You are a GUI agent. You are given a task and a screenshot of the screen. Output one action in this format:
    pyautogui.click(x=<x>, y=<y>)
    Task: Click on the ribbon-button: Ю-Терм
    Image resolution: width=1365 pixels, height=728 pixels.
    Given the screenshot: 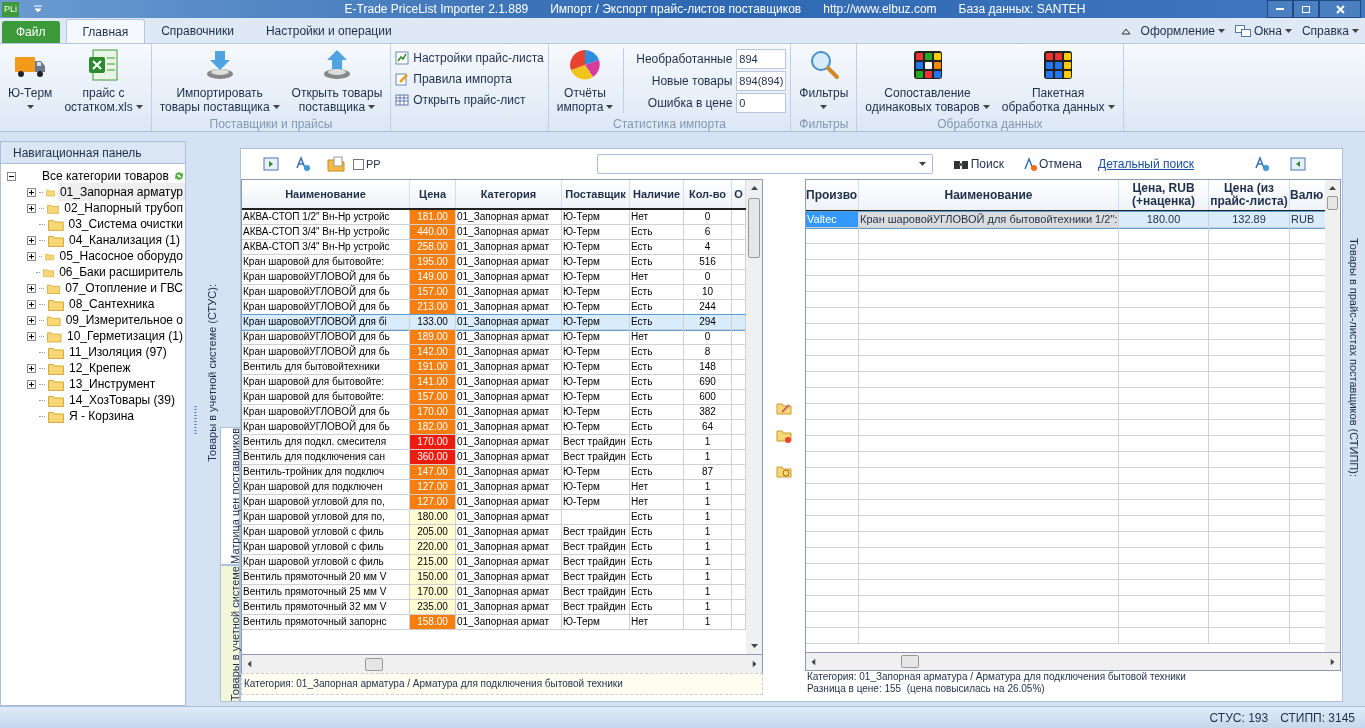 What is the action you would take?
    pyautogui.click(x=30, y=78)
    